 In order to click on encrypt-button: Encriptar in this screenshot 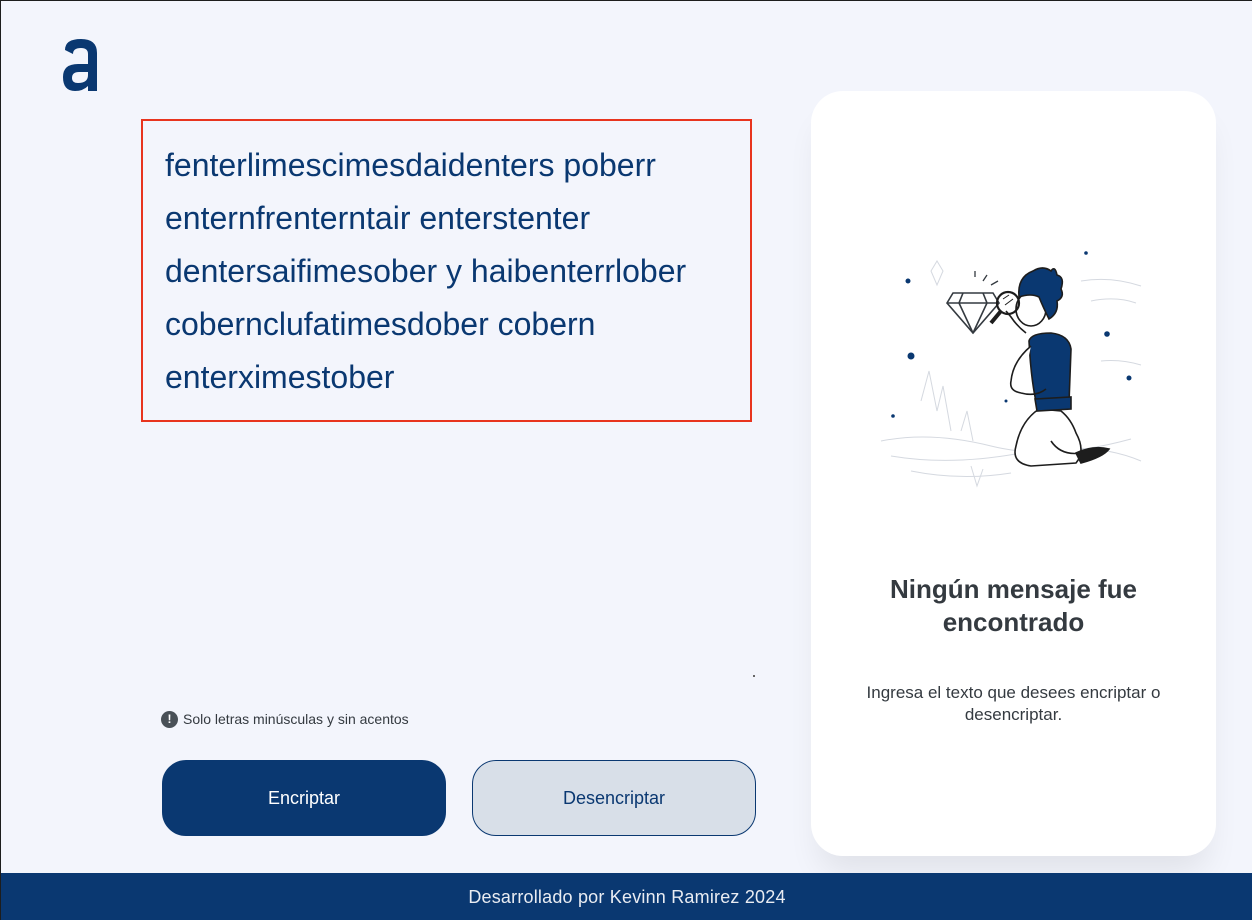, I will do `click(304, 798)`.